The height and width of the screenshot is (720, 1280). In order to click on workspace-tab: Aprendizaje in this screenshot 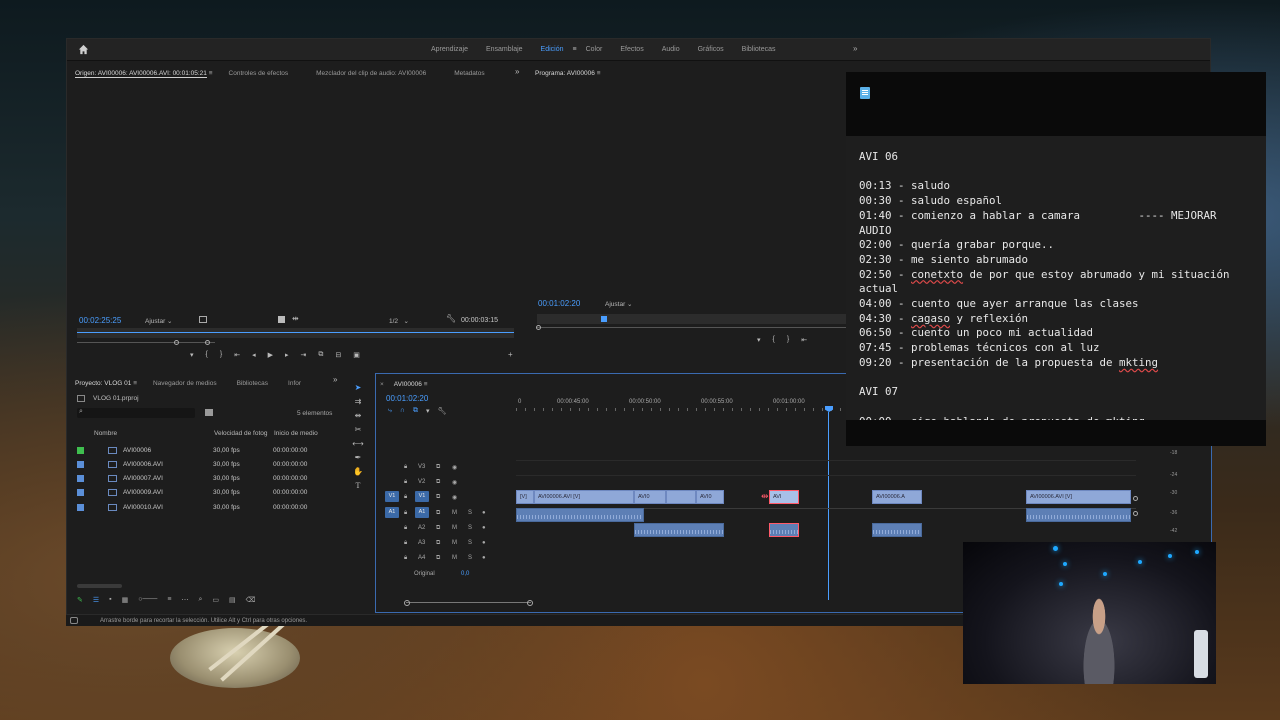, I will do `click(449, 49)`.